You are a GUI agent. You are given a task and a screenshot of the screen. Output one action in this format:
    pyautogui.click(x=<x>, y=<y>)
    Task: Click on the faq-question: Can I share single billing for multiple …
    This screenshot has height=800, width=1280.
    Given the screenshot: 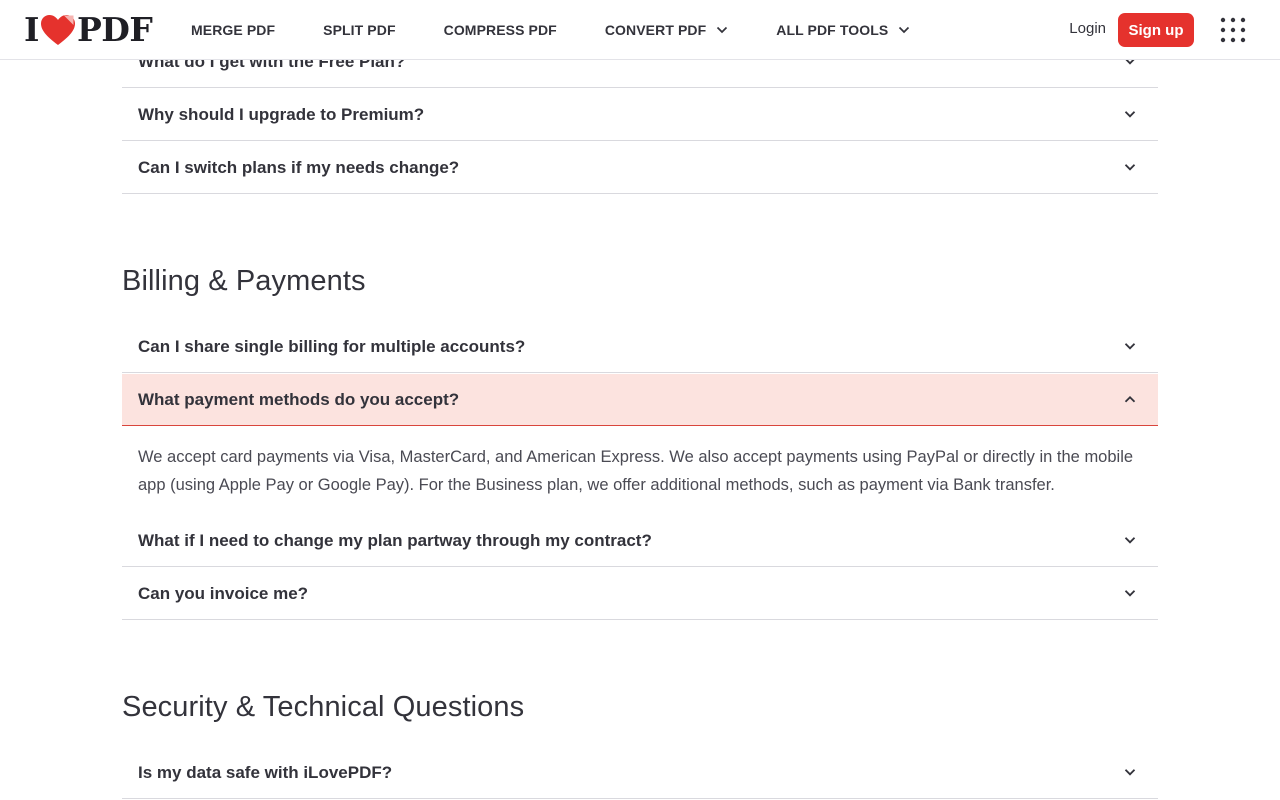 What is the action you would take?
    pyautogui.click(x=332, y=346)
    